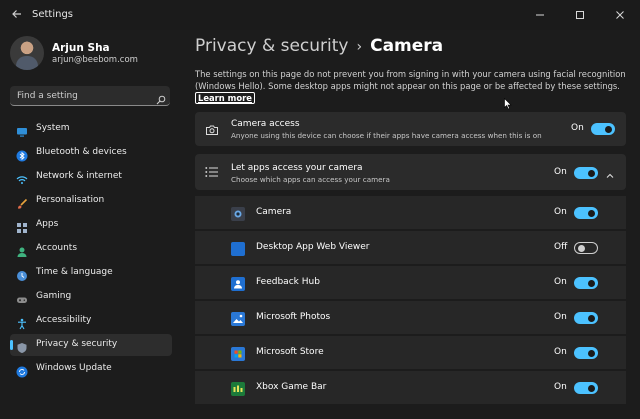 The height and width of the screenshot is (419, 640). Describe the element at coordinates (313, 247) in the screenshot. I see `app-name: Desktop App Web Viewer` at that location.